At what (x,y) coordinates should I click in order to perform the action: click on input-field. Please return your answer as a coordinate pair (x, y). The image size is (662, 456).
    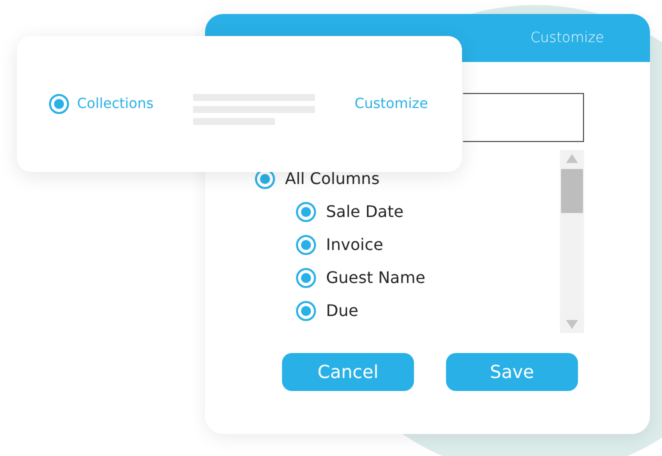
    Looking at the image, I should click on (523, 117).